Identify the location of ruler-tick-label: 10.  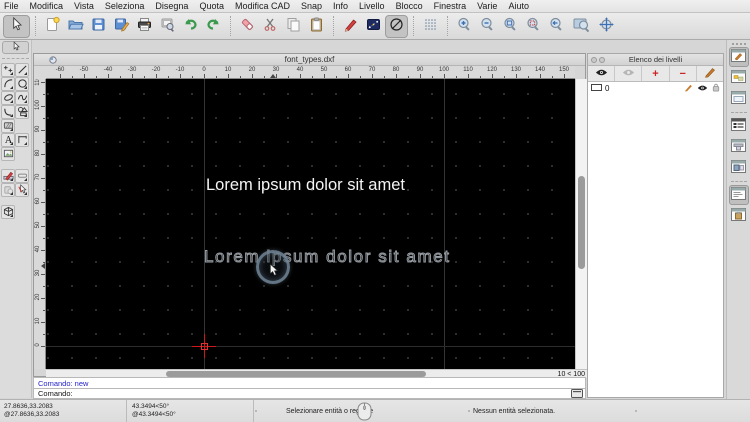
(38, 321).